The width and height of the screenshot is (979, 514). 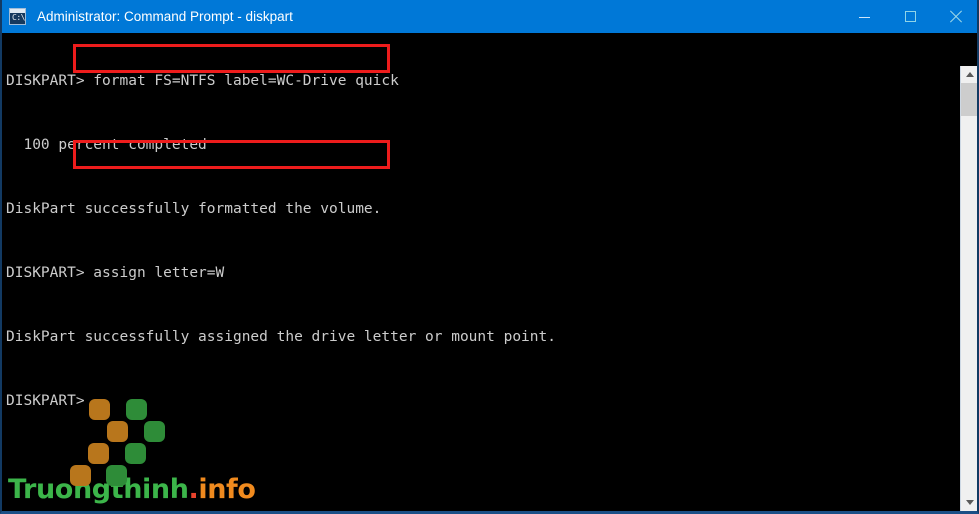 I want to click on console-line: DISKPART> assign letter=W, so click(x=115, y=273).